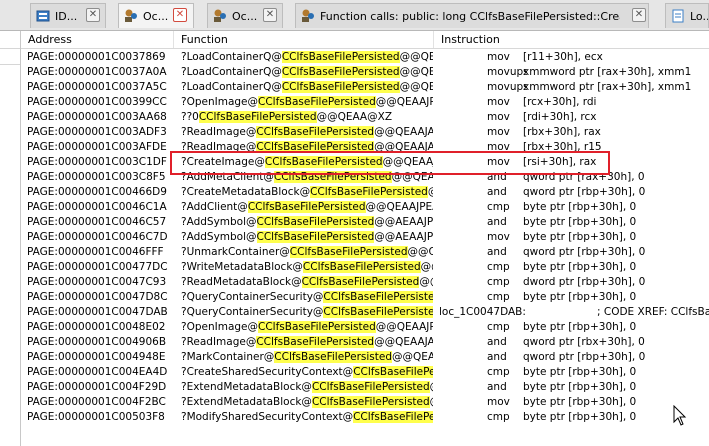  What do you see at coordinates (507, 72) in the screenshot?
I see `mnemonic-cell: movups` at bounding box center [507, 72].